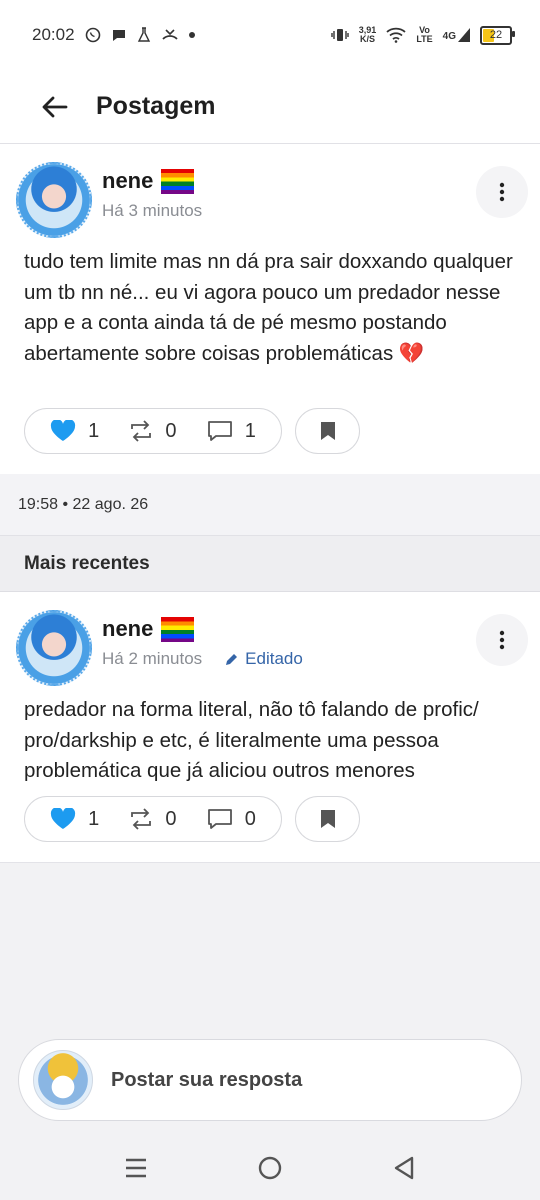  I want to click on menu-icon, so click(136, 1167).